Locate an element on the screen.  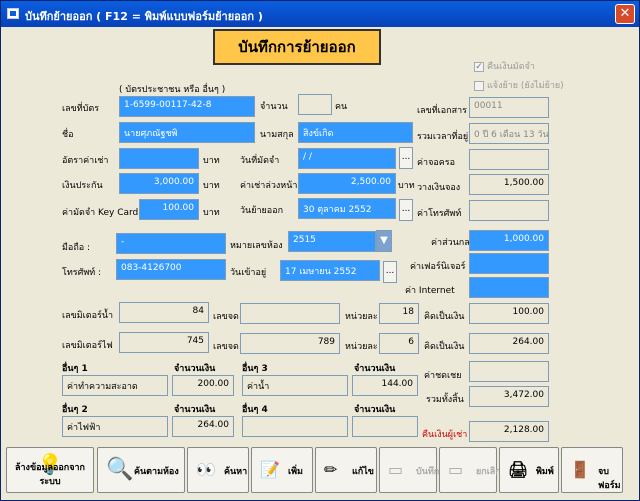
reserve-field: 1,500.00 is located at coordinates (509, 184).